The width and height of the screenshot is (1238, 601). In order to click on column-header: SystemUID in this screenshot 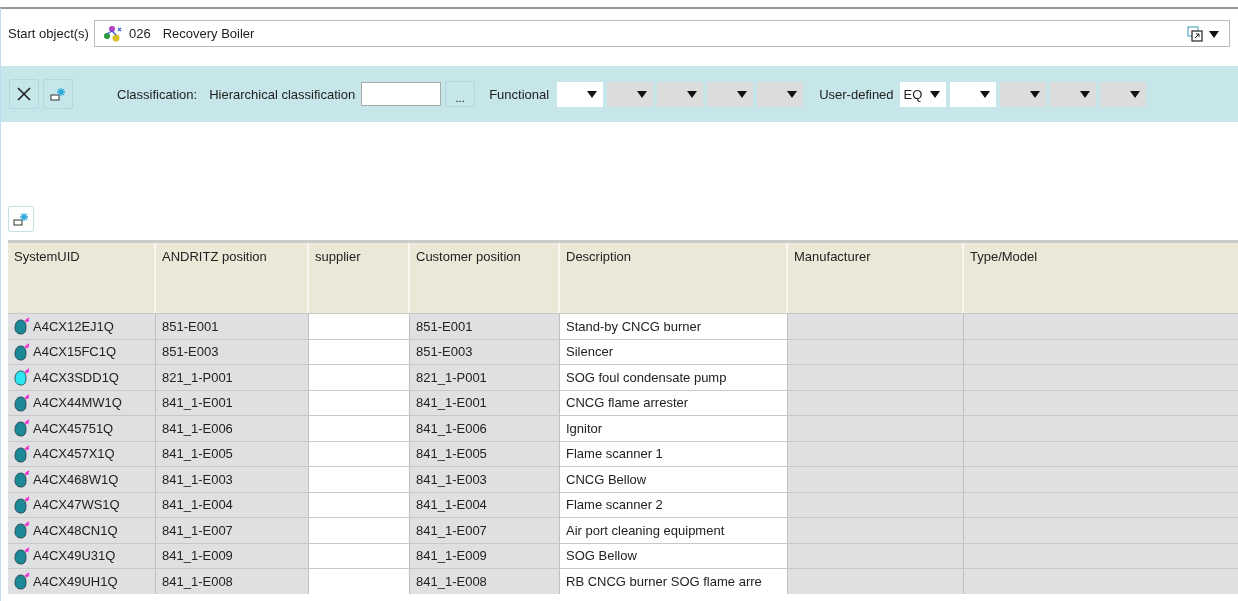, I will do `click(82, 278)`.